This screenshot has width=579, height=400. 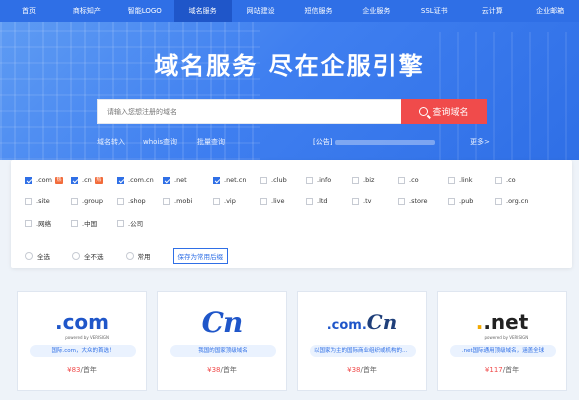 What do you see at coordinates (362, 341) in the screenshot?
I see `product-card-com-cn: .com.Cn 以国家为主的国际商业组织或机构的域名 ¥38/首年` at bounding box center [362, 341].